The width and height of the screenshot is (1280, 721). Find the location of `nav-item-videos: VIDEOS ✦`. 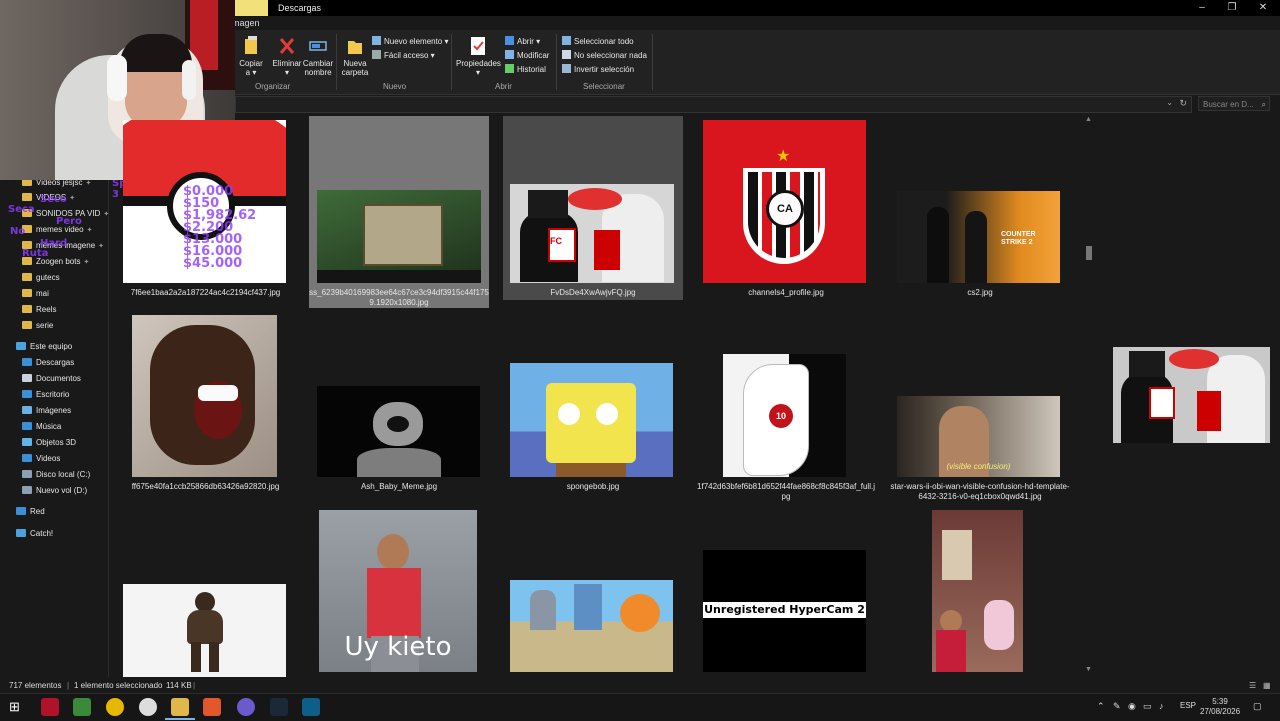

nav-item-videos: VIDEOS ✦ is located at coordinates (48, 198).